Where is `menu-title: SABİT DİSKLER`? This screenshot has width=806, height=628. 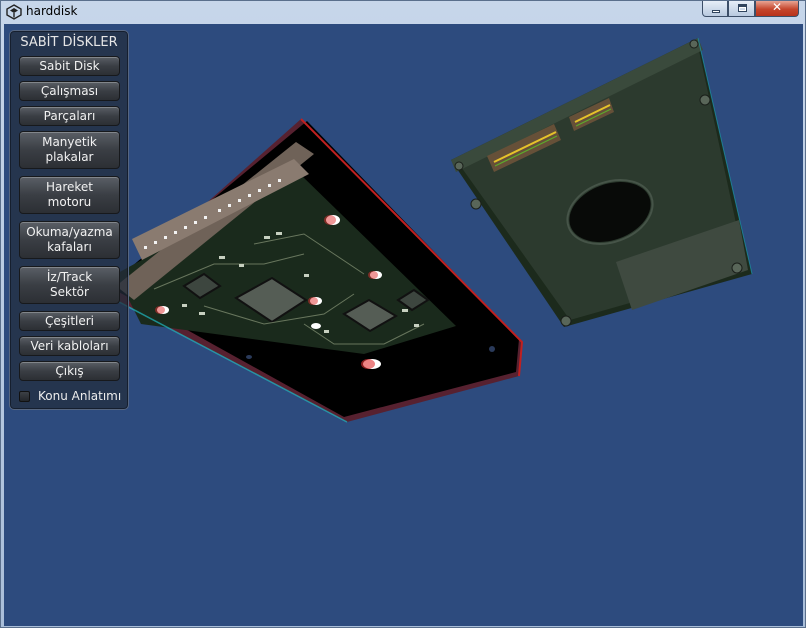
menu-title: SABİT DİSKLER is located at coordinates (69, 42).